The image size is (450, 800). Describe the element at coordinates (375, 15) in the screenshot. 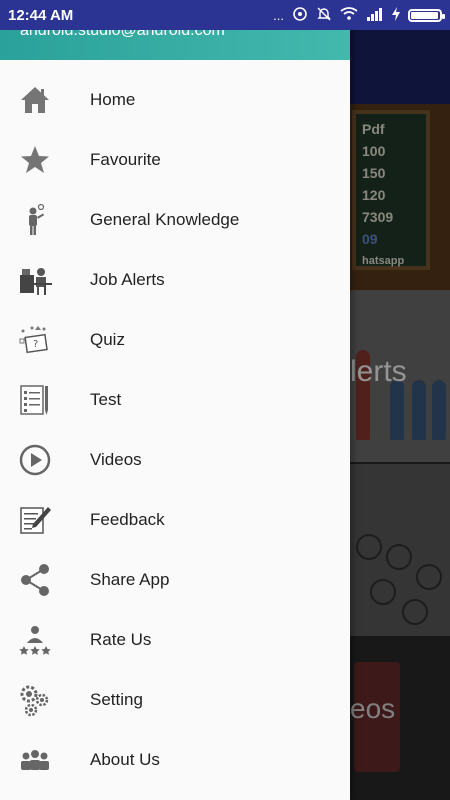

I see `signal-icon` at that location.